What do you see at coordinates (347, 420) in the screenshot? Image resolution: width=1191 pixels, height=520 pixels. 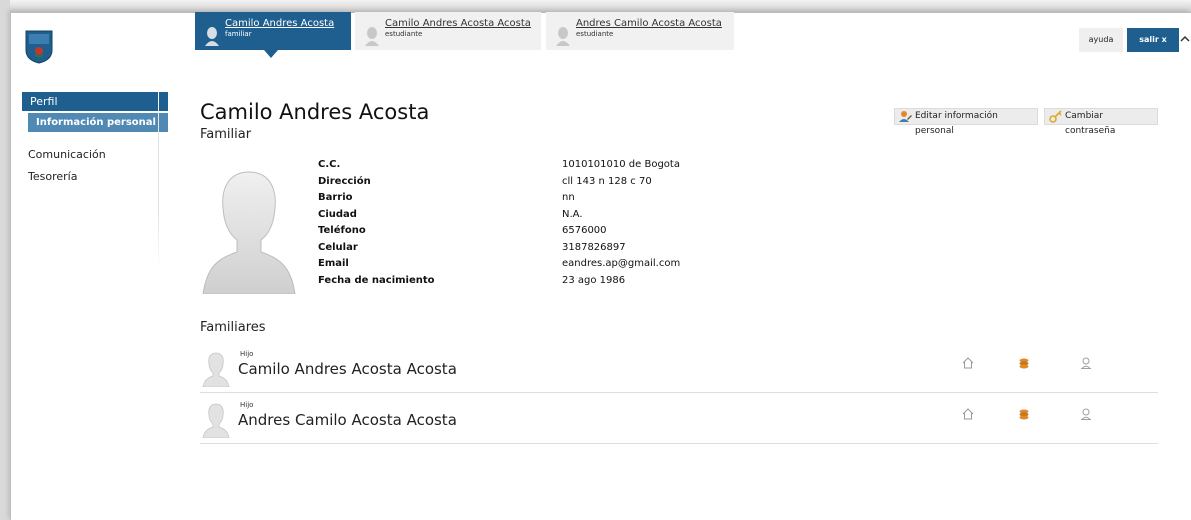 I see `family-member-name: Andres Camilo Acosta Acosta` at bounding box center [347, 420].